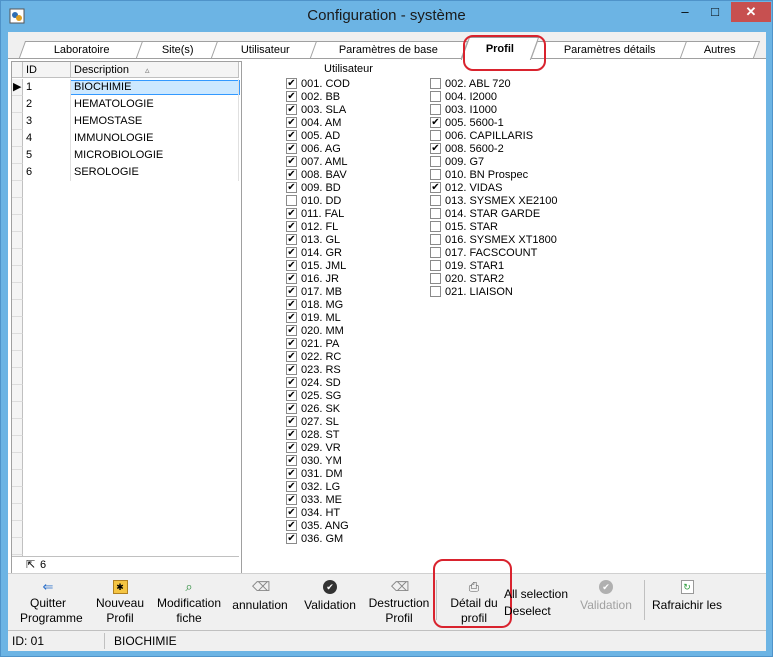  I want to click on user-checkbox: 020. MM, so click(315, 331).